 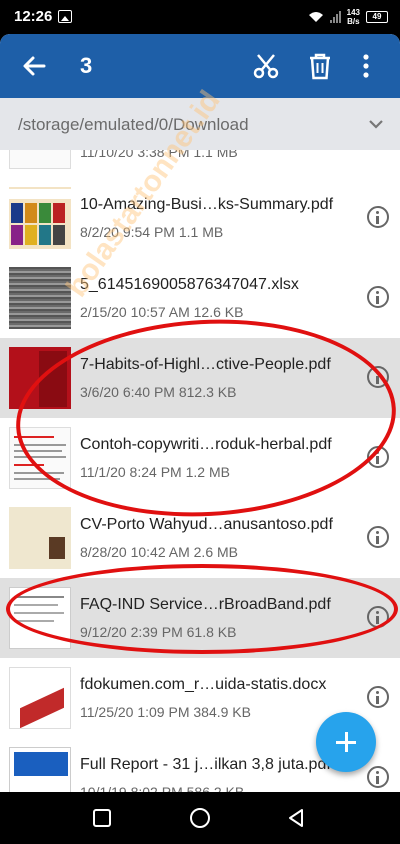 What do you see at coordinates (189, 284) in the screenshot?
I see `file-name: 5_6145169005876347047.xlsx` at bounding box center [189, 284].